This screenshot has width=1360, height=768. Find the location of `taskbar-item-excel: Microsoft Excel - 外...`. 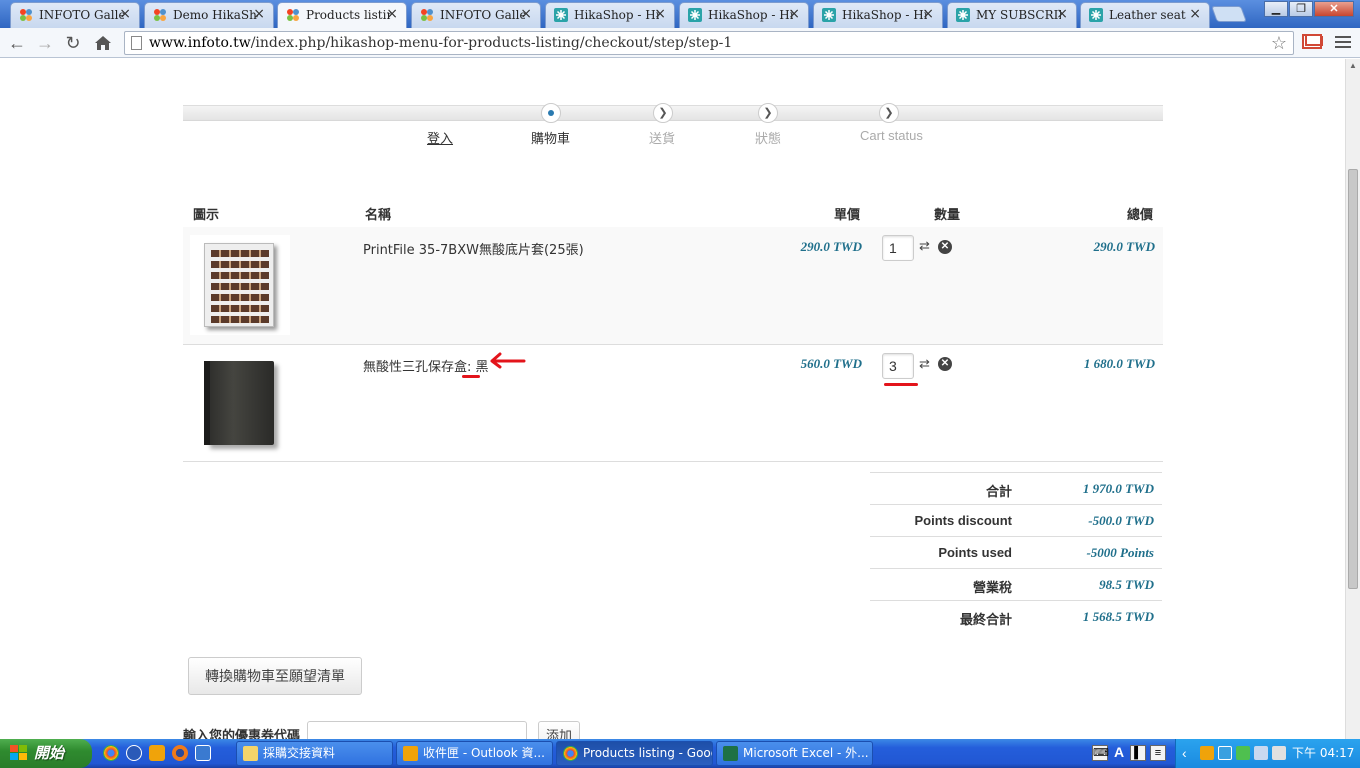

taskbar-item-excel: Microsoft Excel - 外... is located at coordinates (794, 753).